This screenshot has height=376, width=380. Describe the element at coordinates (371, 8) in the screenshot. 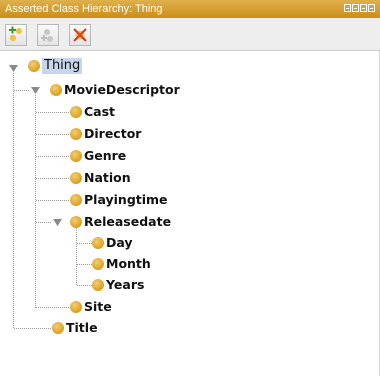

I see `close-icon` at that location.